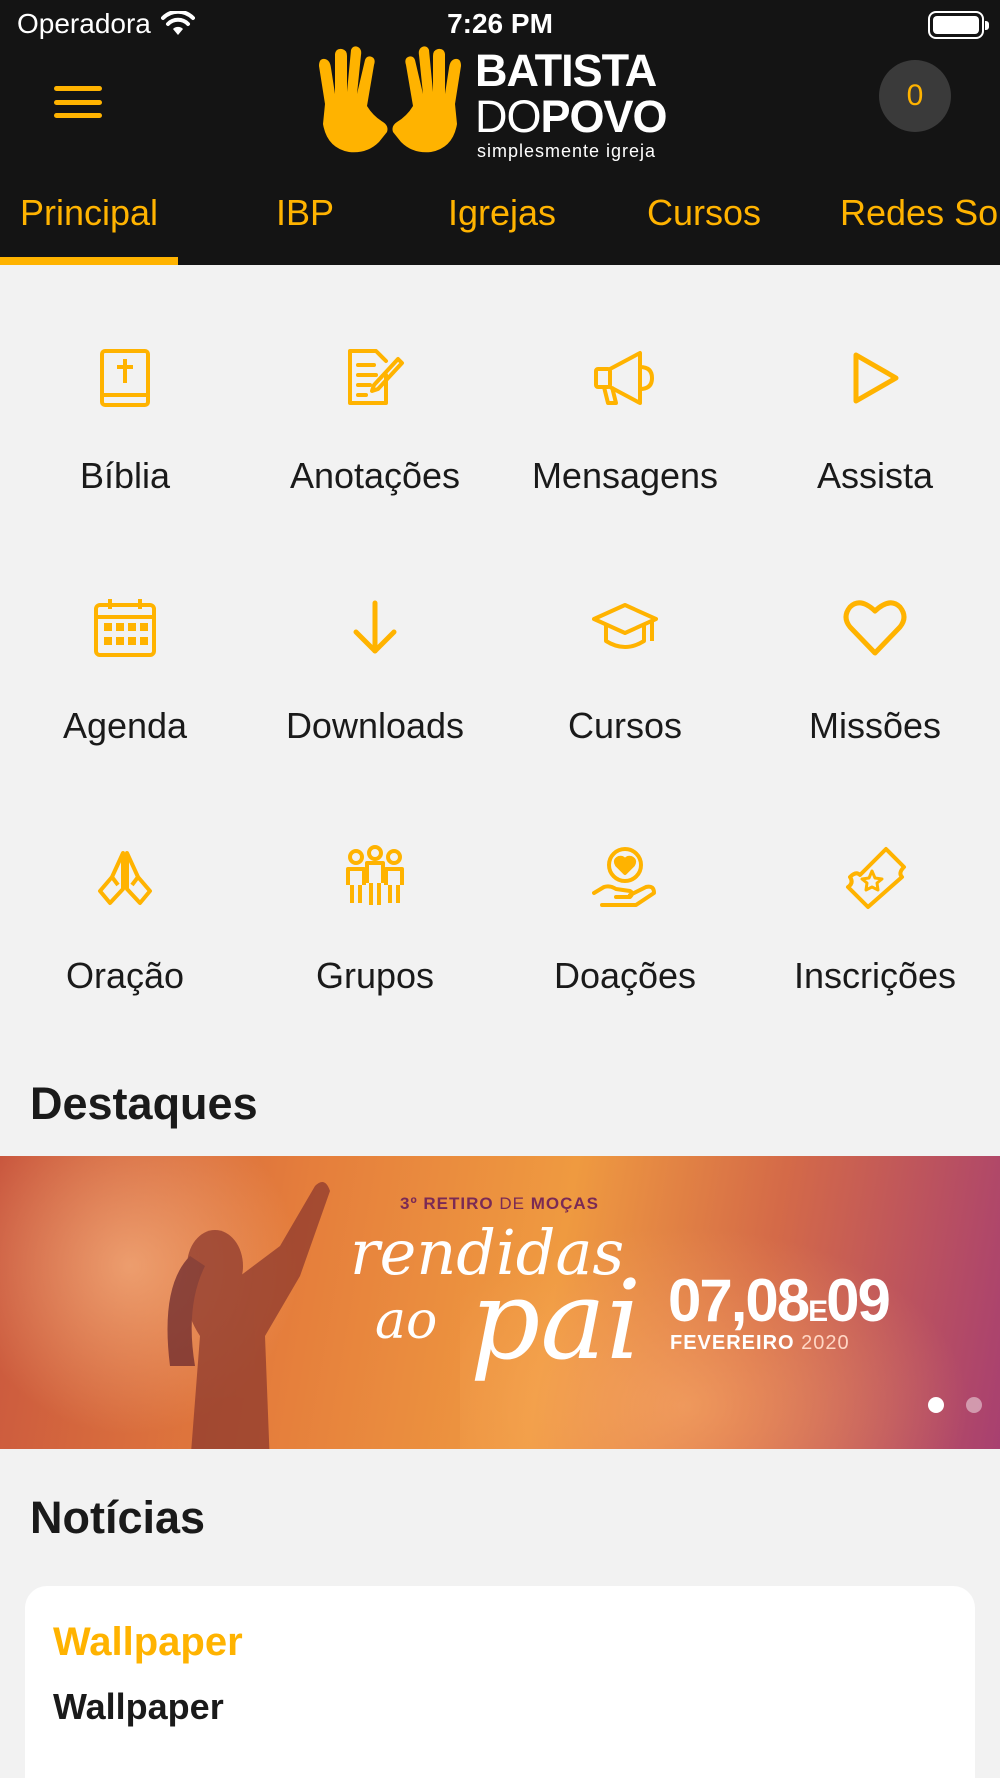 This screenshot has width=1000, height=1778. What do you see at coordinates (624, 378) in the screenshot?
I see `megaphone-icon` at bounding box center [624, 378].